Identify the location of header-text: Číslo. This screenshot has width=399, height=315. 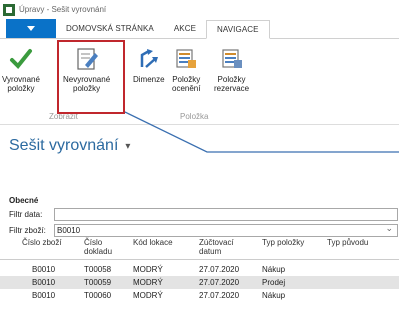
(93, 242).